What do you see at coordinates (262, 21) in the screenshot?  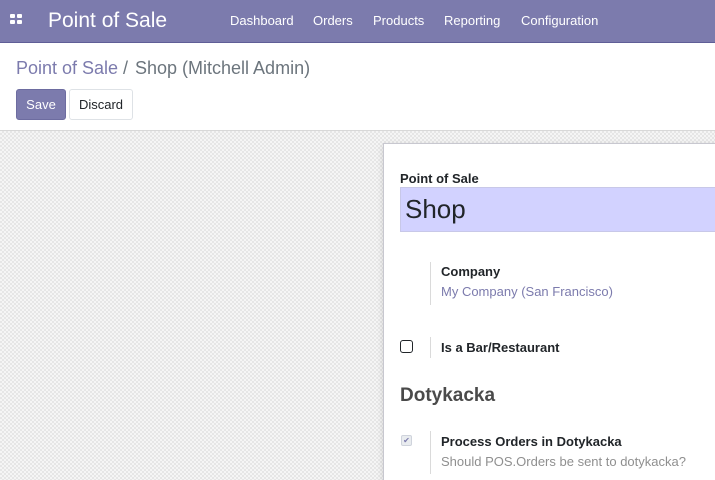 I see `menu-dashboard: Dashboard` at bounding box center [262, 21].